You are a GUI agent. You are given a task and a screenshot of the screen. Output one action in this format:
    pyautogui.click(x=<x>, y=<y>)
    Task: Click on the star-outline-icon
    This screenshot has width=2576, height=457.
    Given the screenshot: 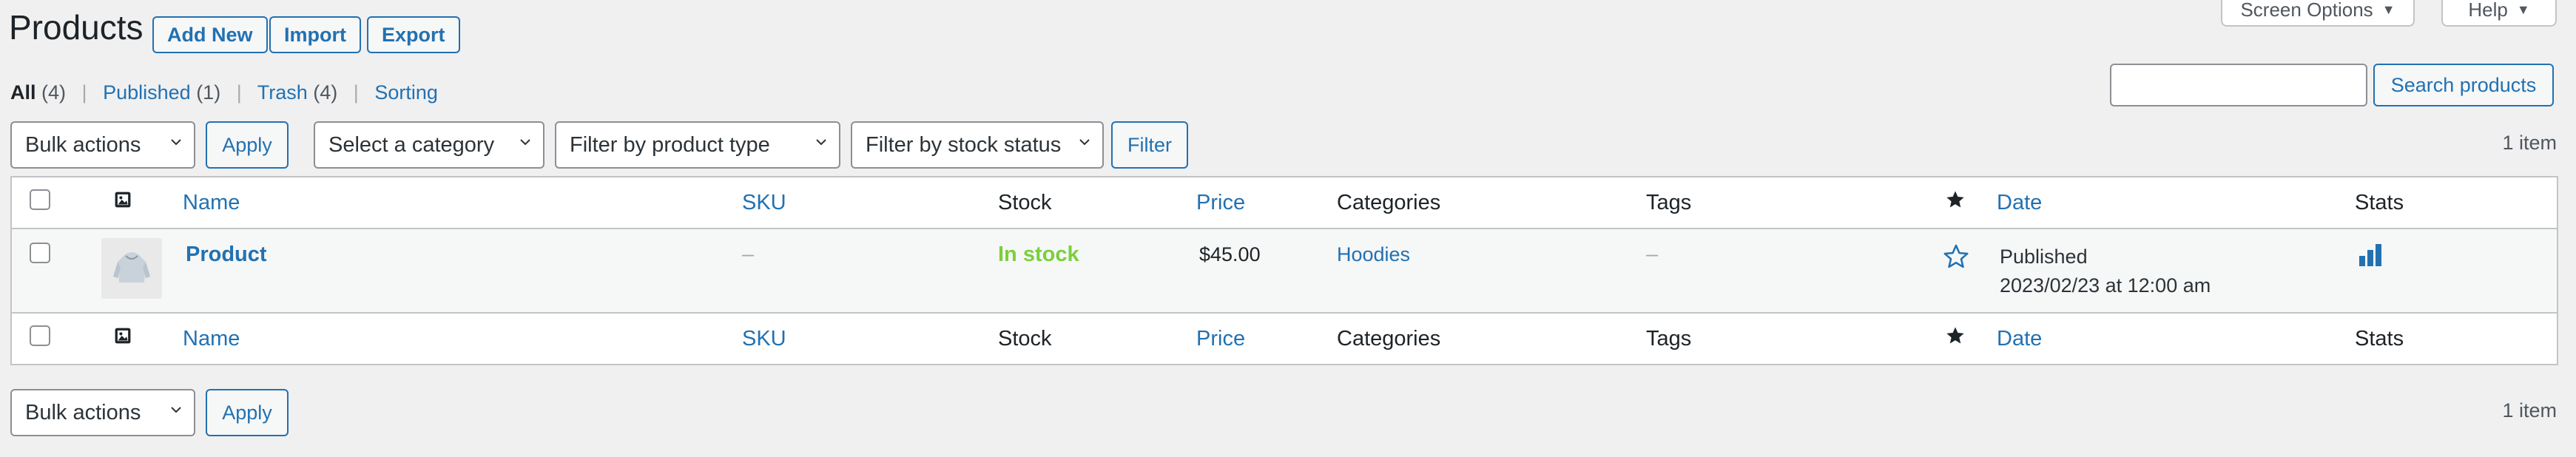 What is the action you would take?
    pyautogui.click(x=1956, y=257)
    